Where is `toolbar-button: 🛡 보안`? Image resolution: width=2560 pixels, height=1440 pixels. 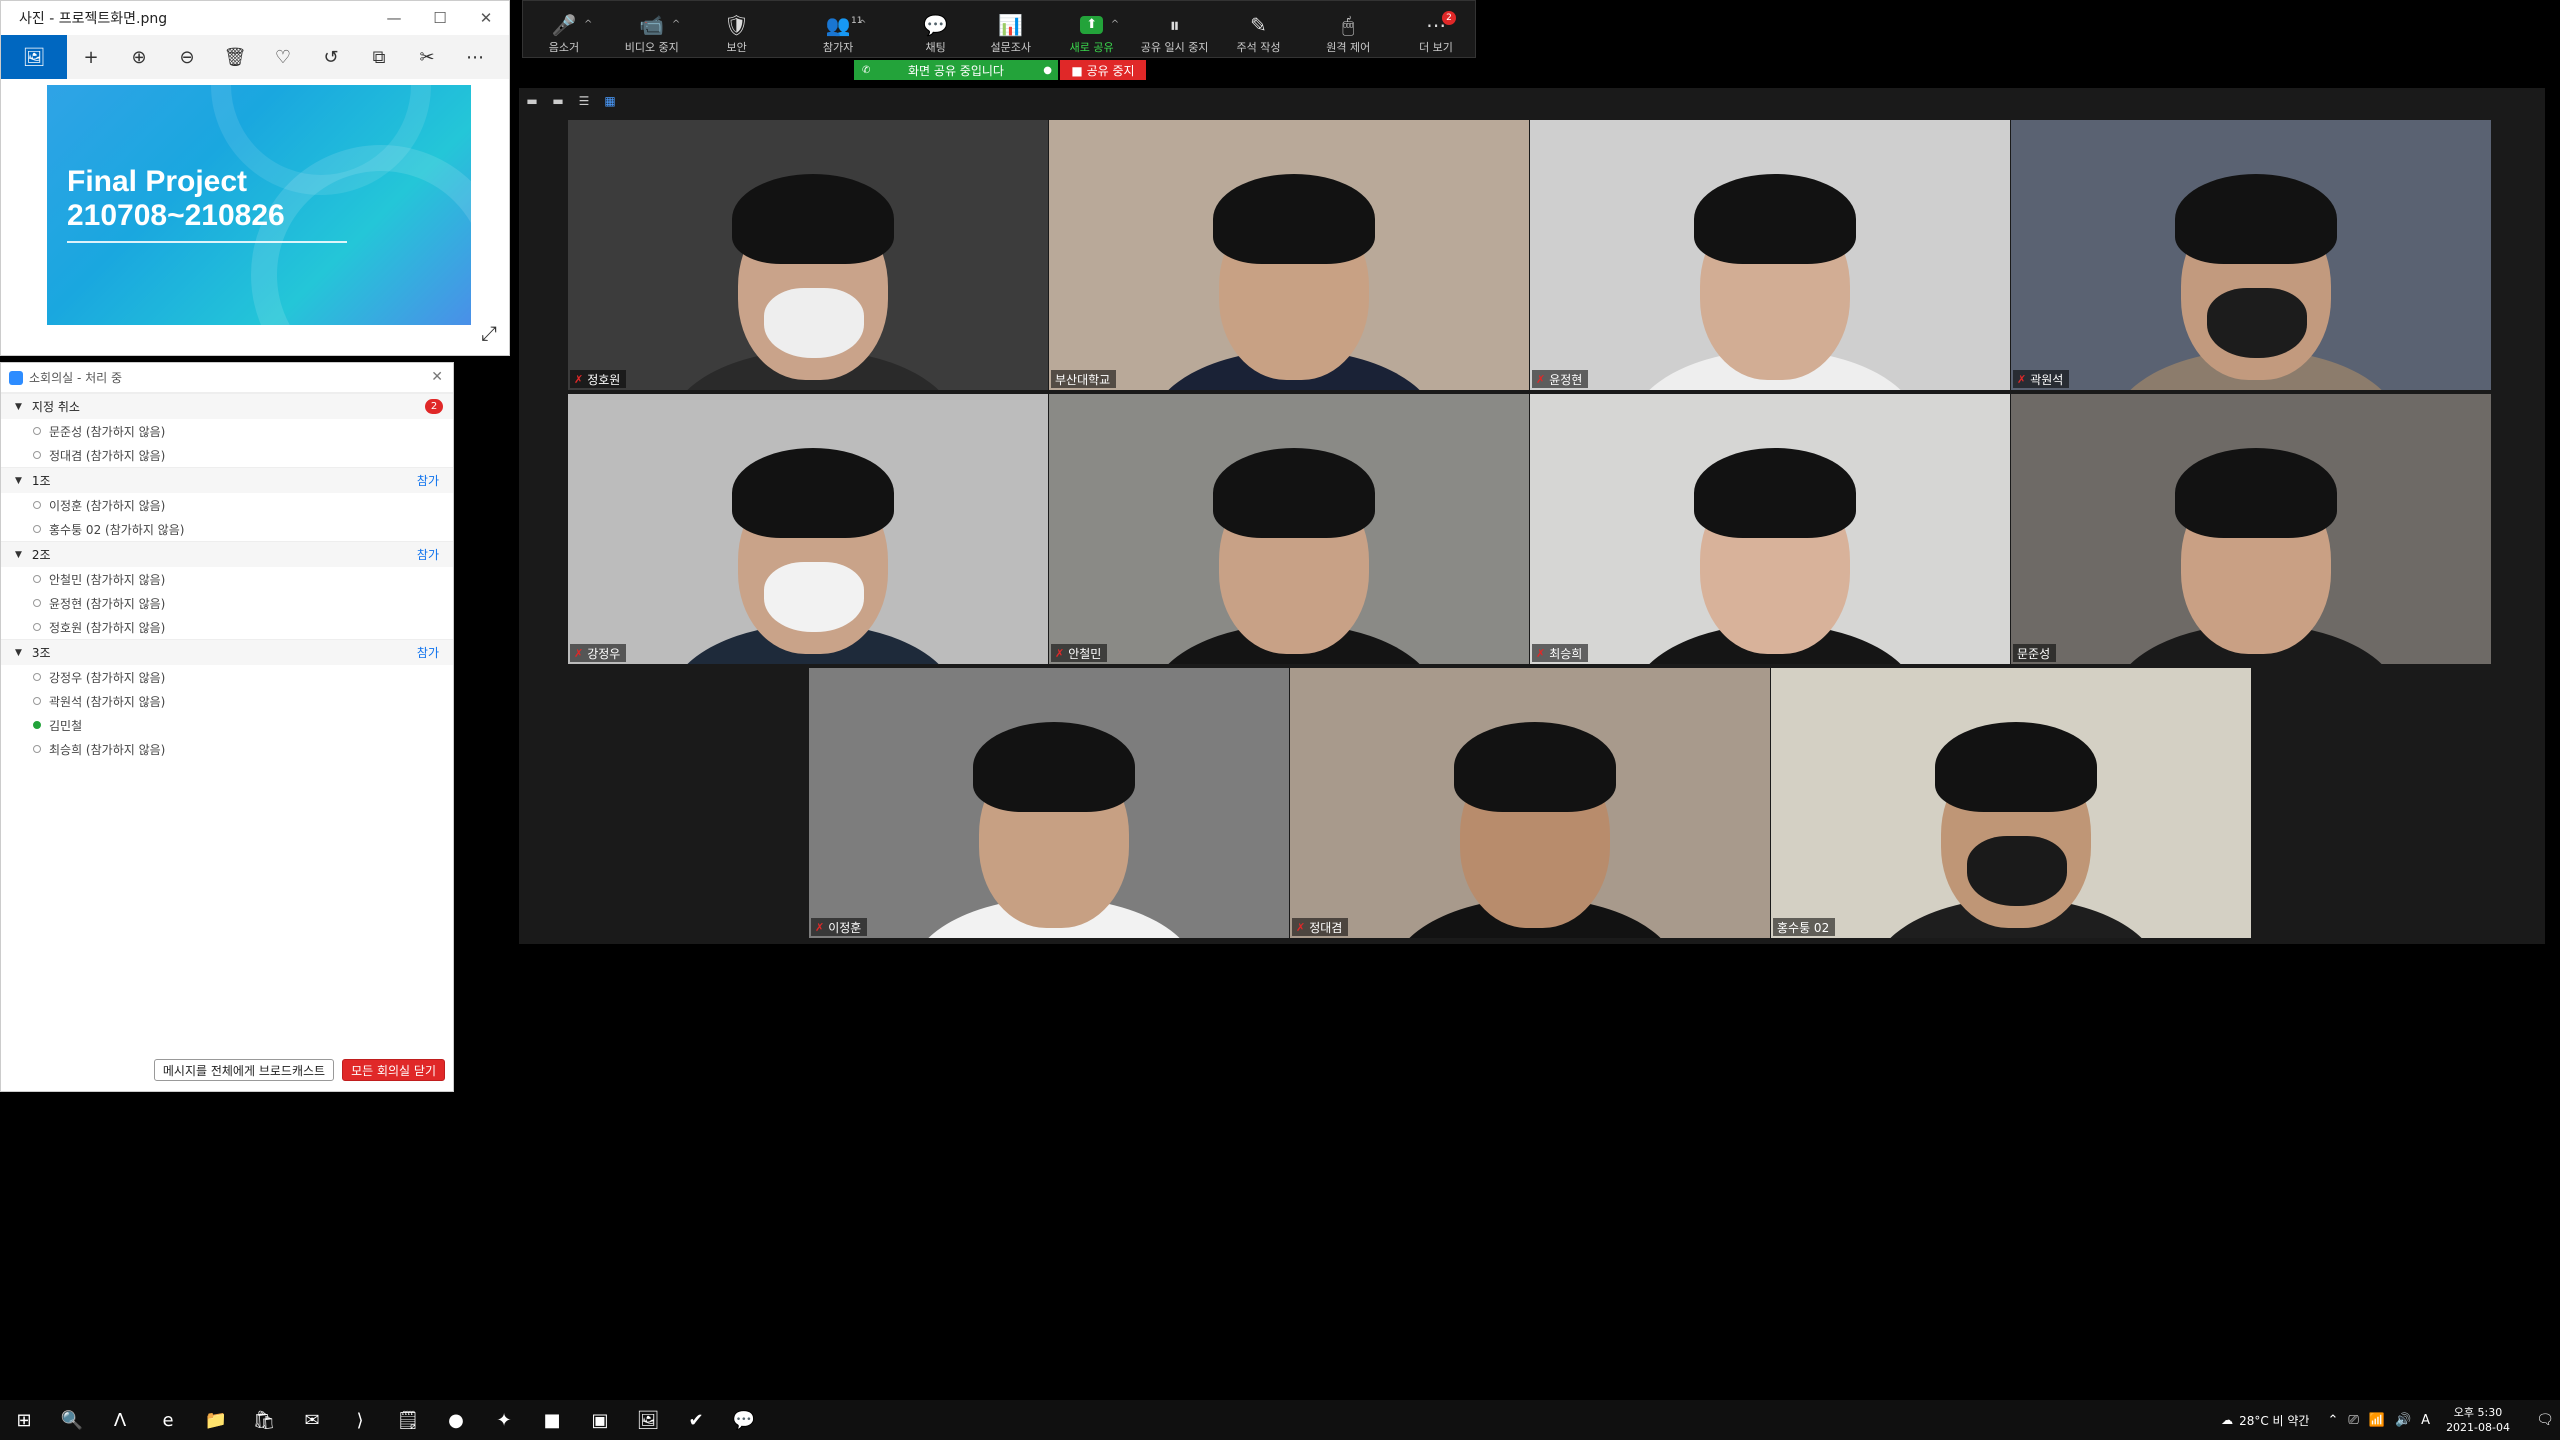 toolbar-button: 🛡 보안 is located at coordinates (737, 28).